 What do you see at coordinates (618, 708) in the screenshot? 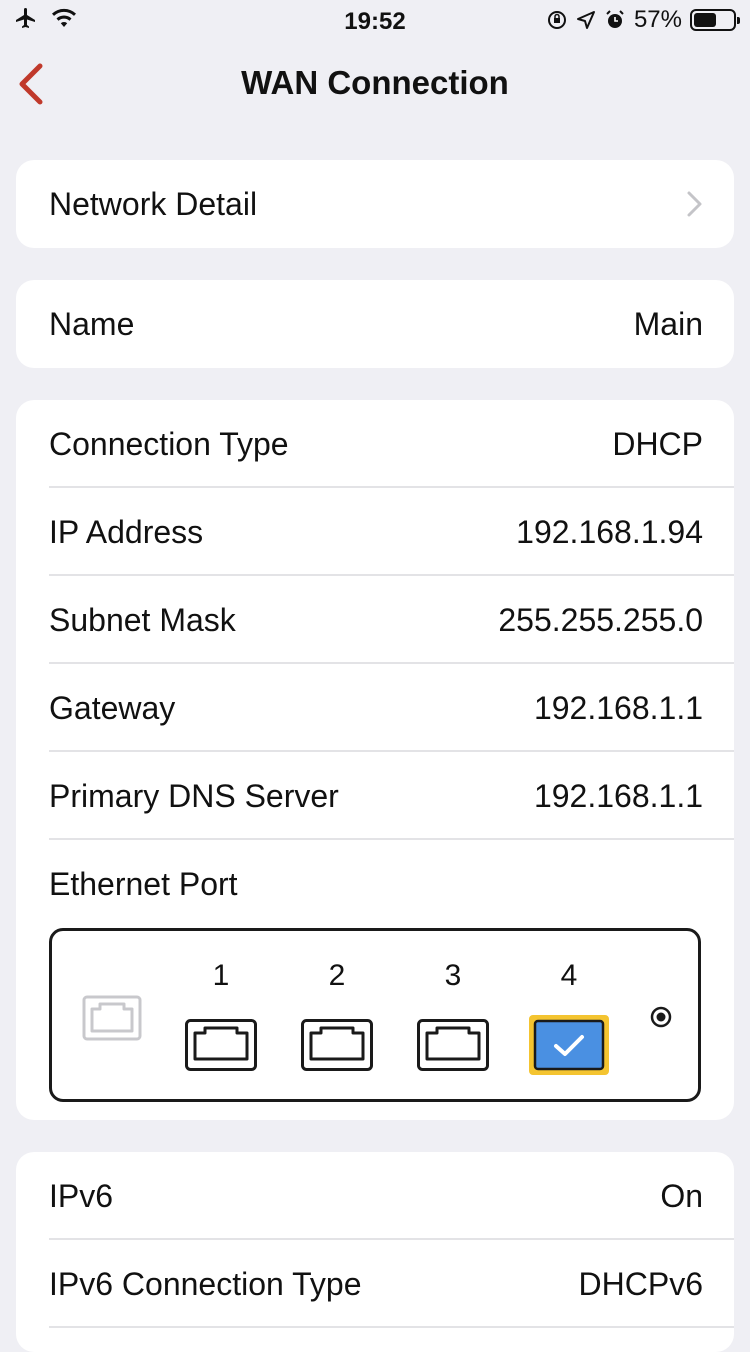
I see `gateway-value: 192.168.1.1` at bounding box center [618, 708].